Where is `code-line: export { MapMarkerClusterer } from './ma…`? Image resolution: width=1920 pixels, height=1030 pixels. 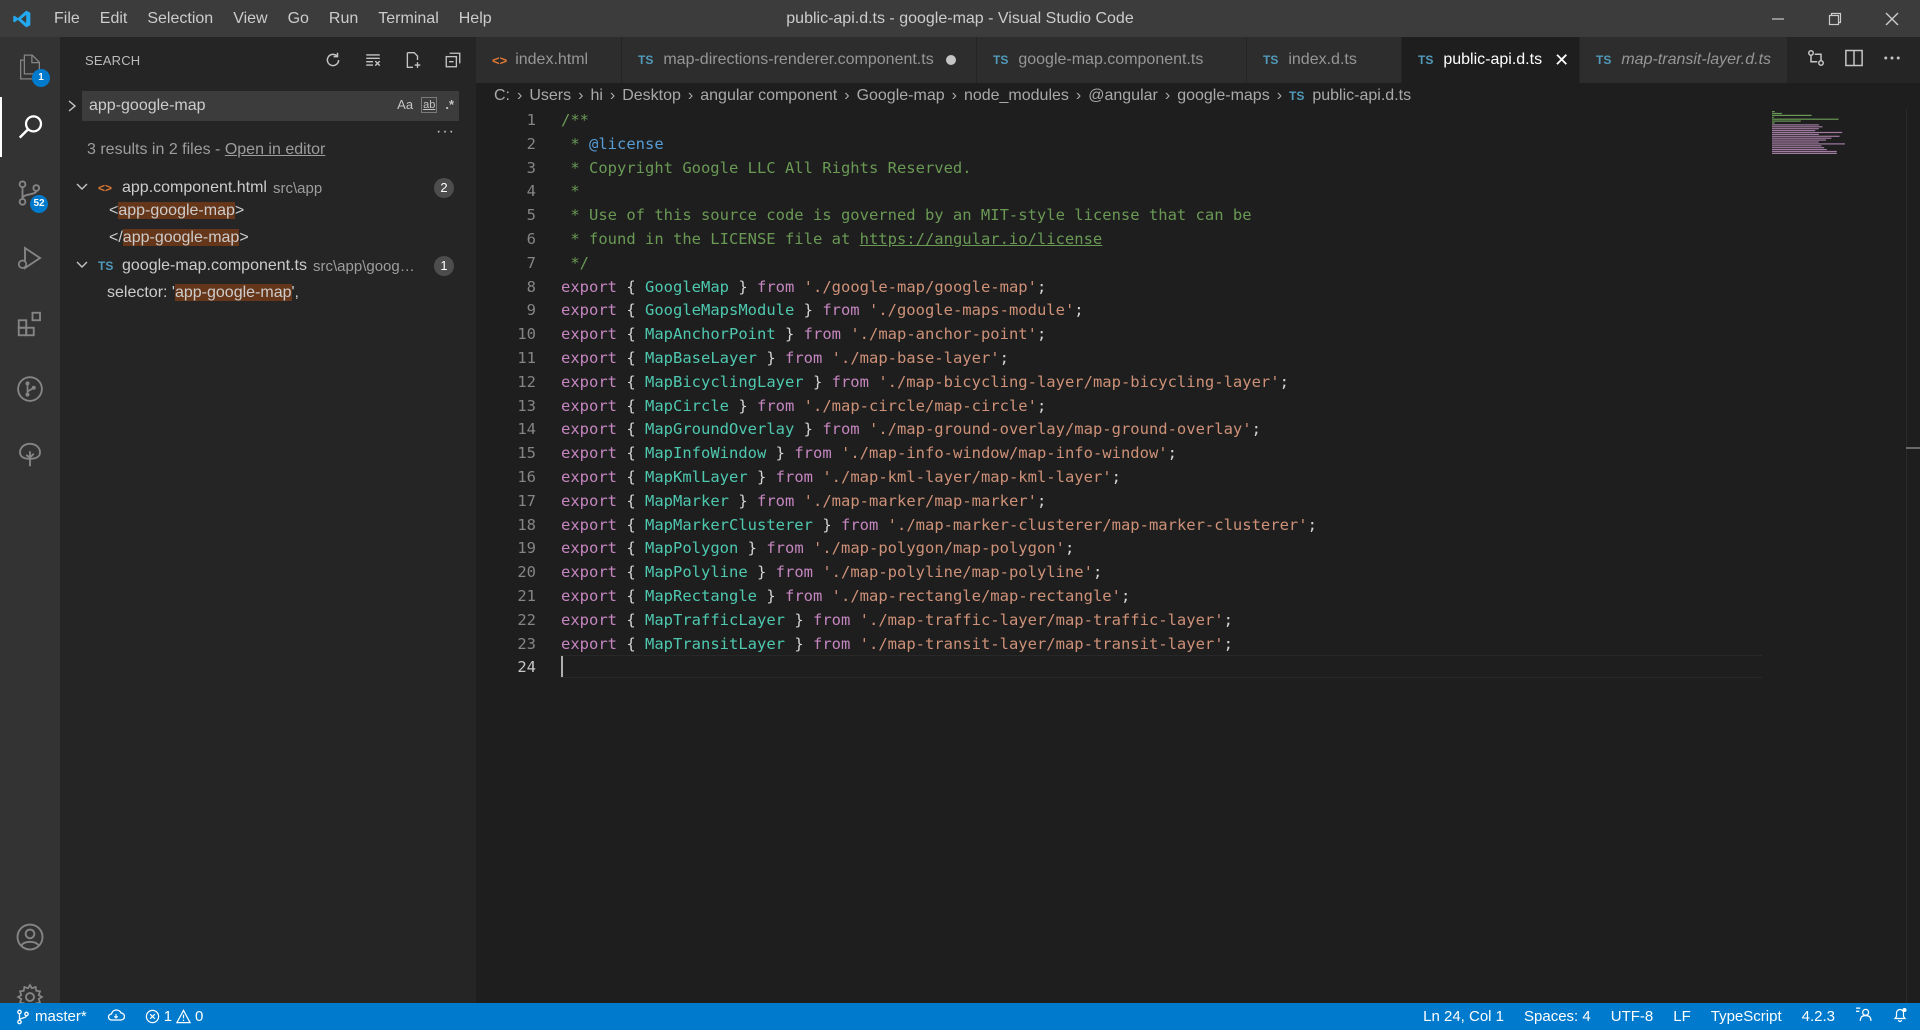 code-line: export { MapMarkerClusterer } from './ma… is located at coordinates (1161, 526).